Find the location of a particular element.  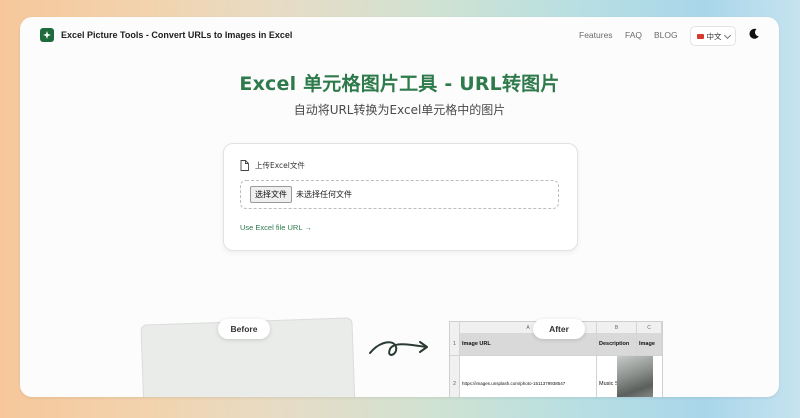

upload-header: 上传Excel文件 is located at coordinates (272, 165).